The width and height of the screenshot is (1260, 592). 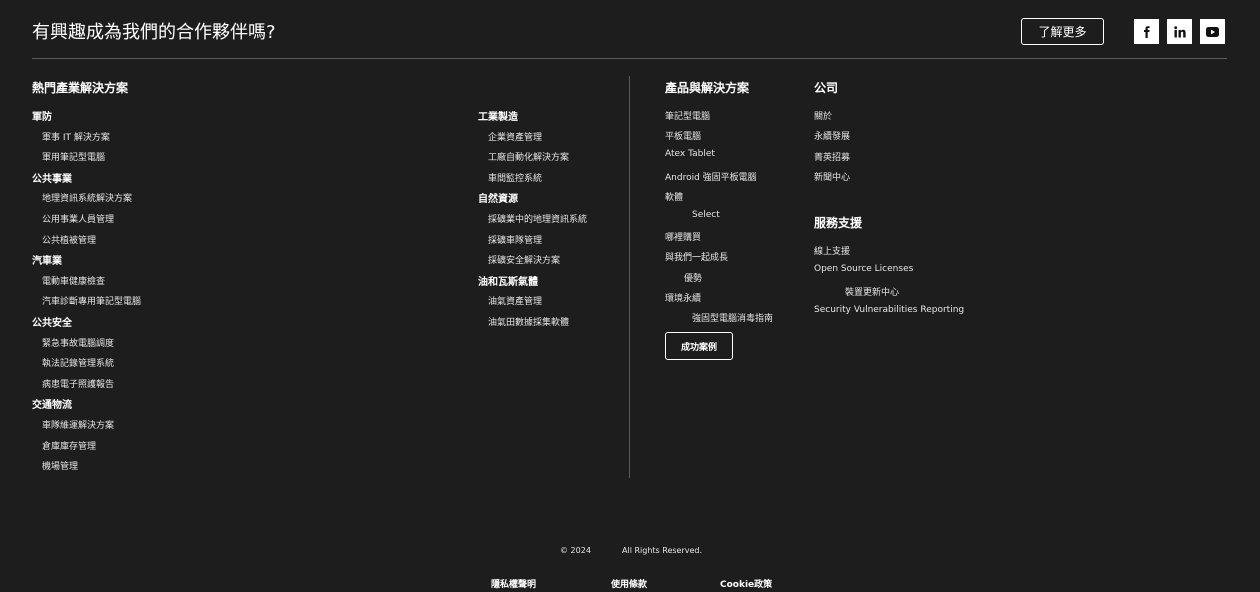 What do you see at coordinates (524, 259) in the screenshot?
I see `industry-link: 採礦安全解決方案` at bounding box center [524, 259].